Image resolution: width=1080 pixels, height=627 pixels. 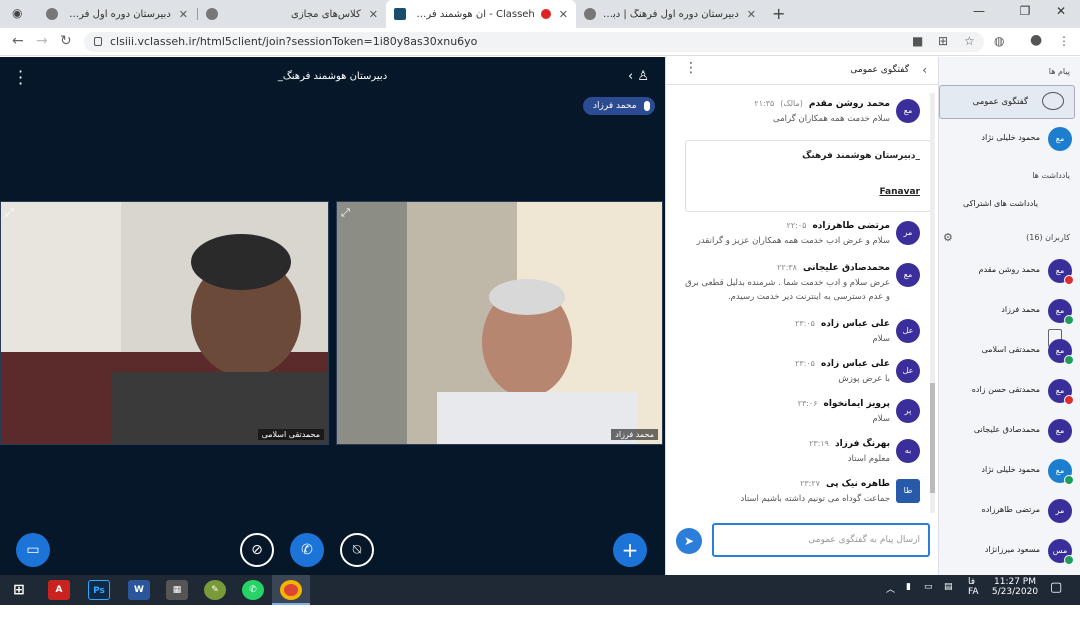 I want to click on user-name: محمدصادق علیجانی, so click(x=1006, y=429).